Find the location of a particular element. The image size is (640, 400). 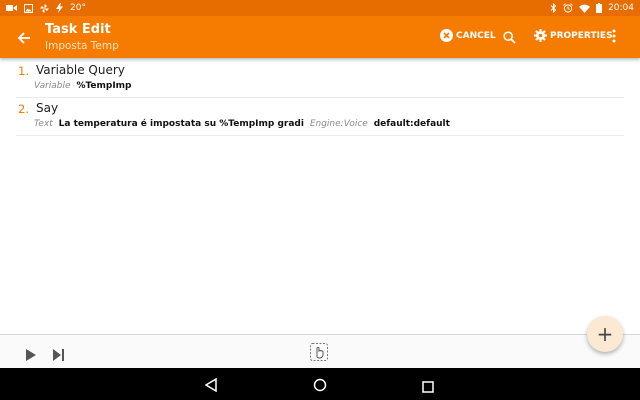

nav-back-button is located at coordinates (210, 386).